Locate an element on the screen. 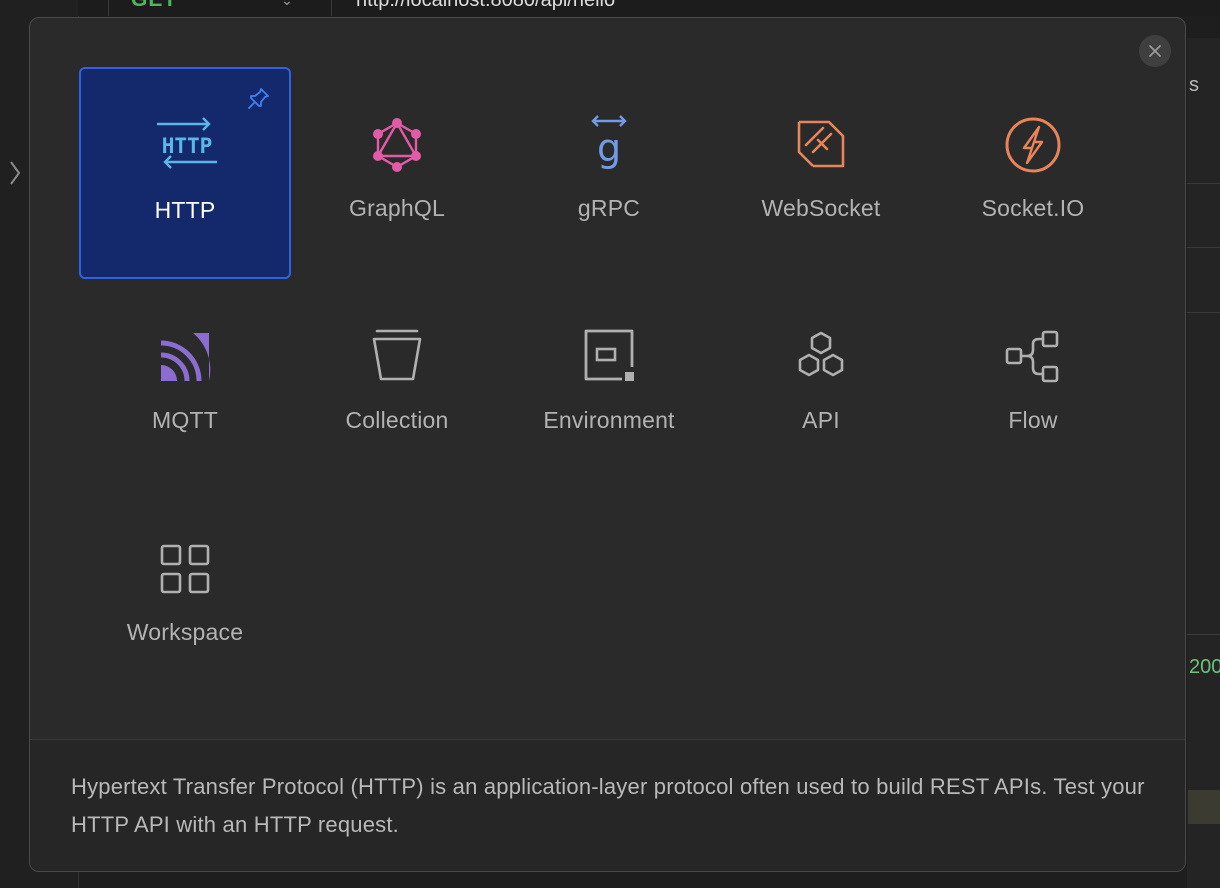 The height and width of the screenshot is (888, 1220). tile-label: API is located at coordinates (821, 420).